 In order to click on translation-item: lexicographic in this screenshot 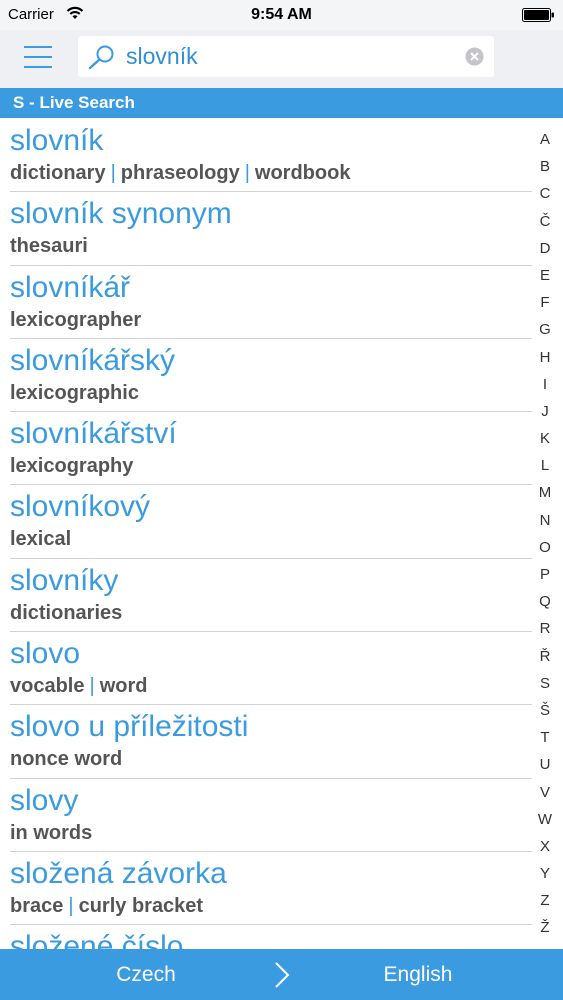, I will do `click(74, 392)`.